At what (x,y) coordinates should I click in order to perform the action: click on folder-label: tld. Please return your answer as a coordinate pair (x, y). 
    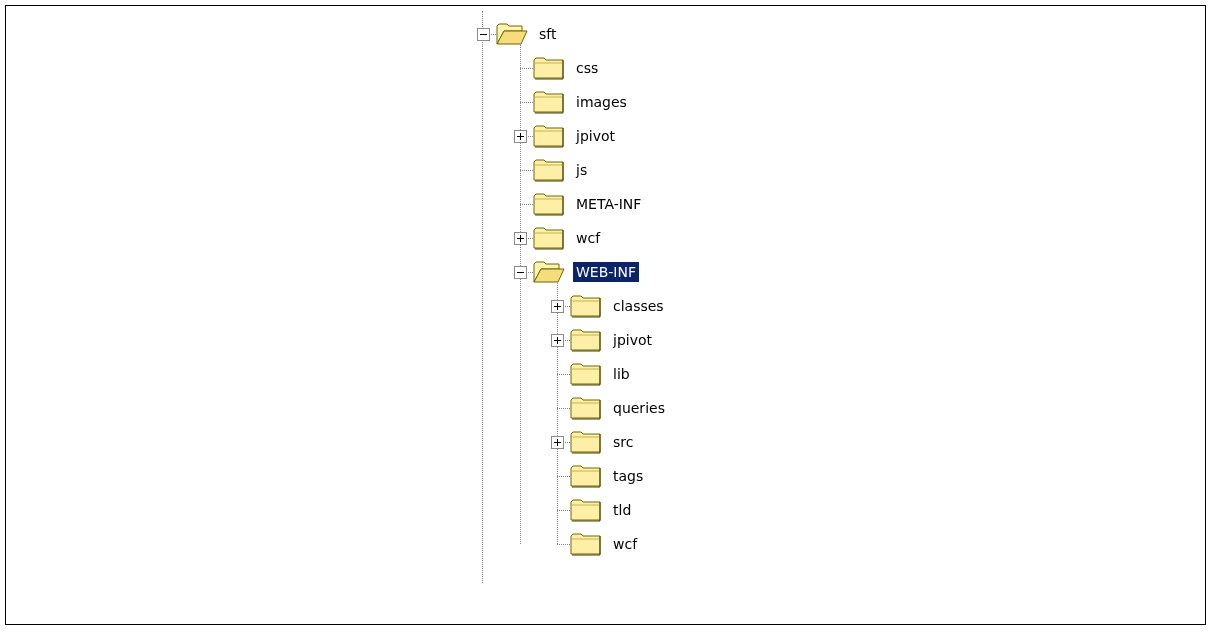
    Looking at the image, I should click on (622, 510).